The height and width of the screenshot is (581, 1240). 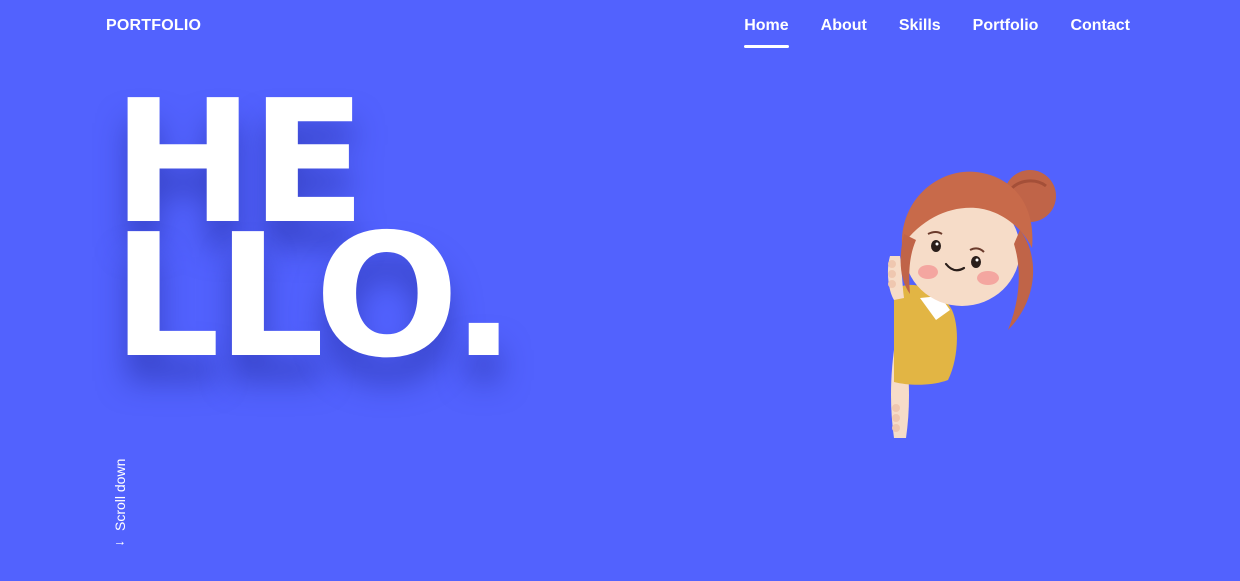 What do you see at coordinates (1100, 32) in the screenshot?
I see `nav-contact: Contact` at bounding box center [1100, 32].